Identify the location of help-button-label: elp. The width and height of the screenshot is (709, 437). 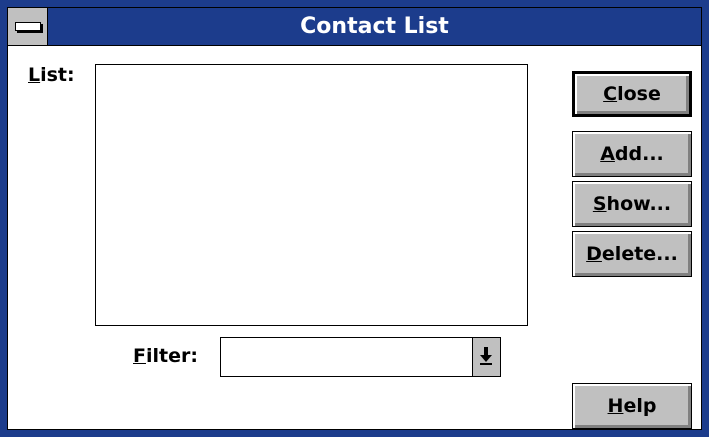
(640, 406).